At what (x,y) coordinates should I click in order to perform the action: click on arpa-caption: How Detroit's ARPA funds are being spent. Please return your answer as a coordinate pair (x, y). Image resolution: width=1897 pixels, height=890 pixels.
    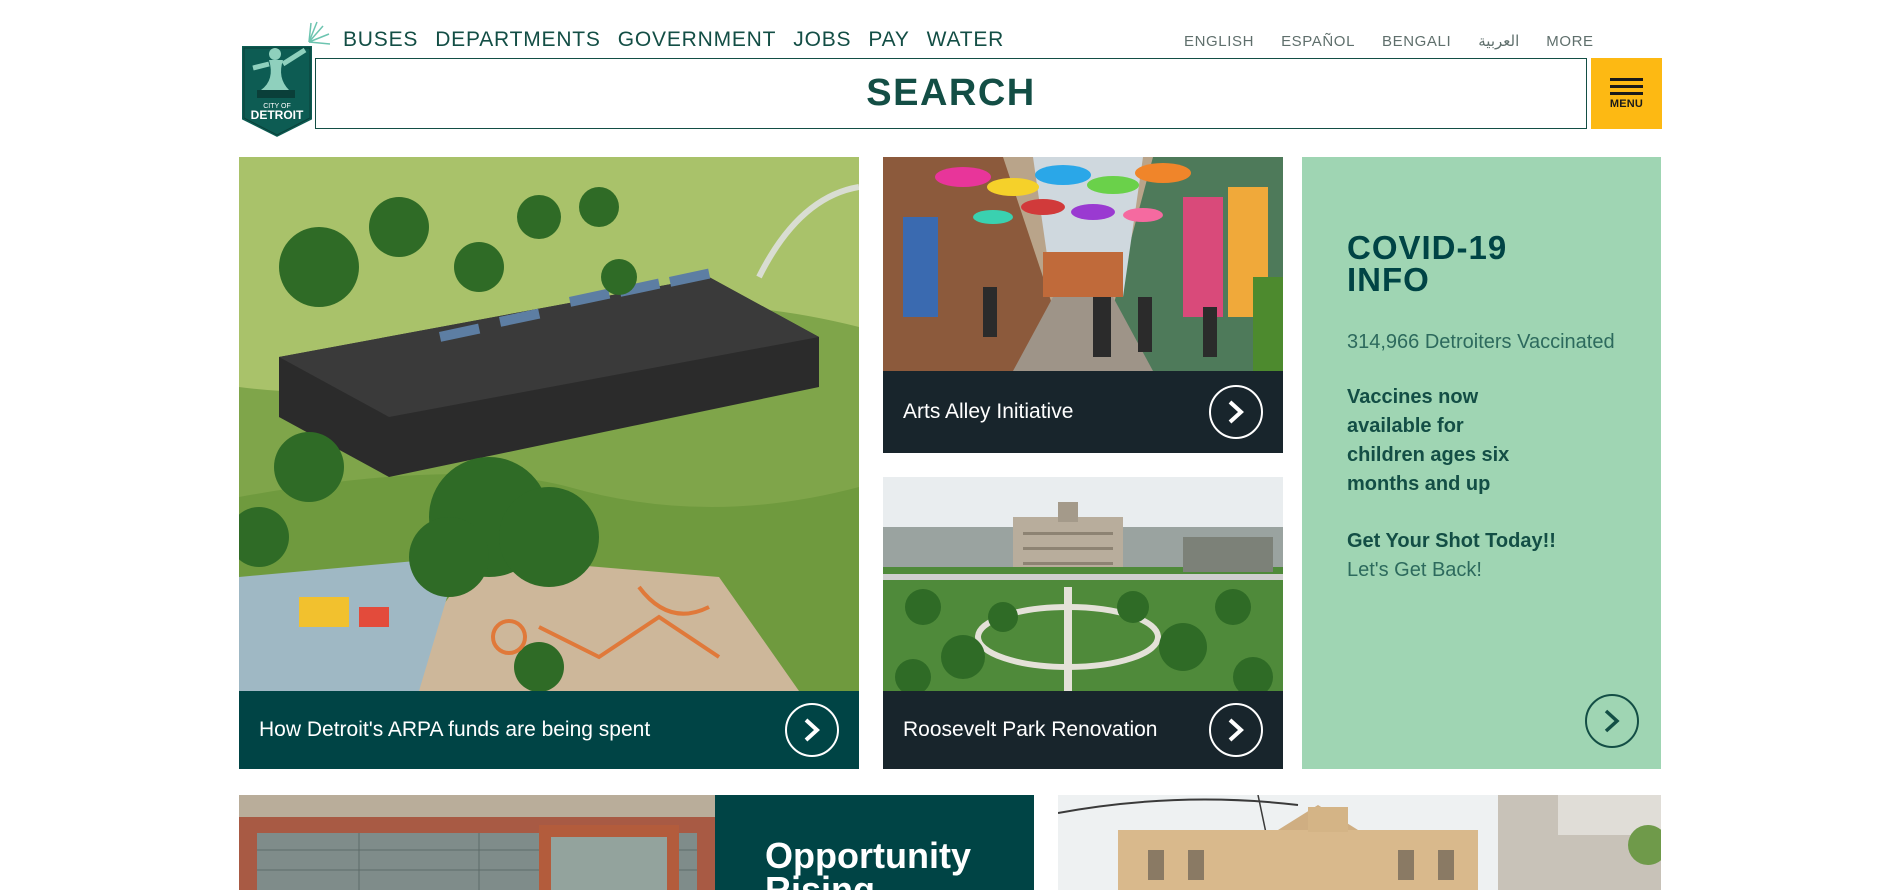
    Looking at the image, I should click on (549, 730).